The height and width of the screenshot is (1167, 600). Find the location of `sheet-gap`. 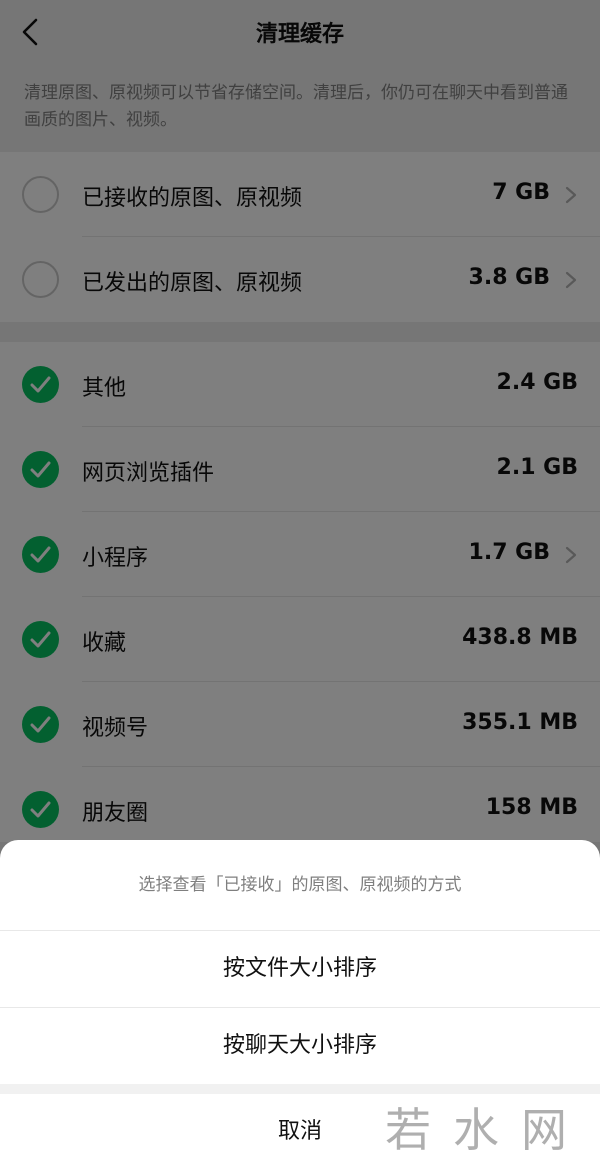

sheet-gap is located at coordinates (300, 1089).